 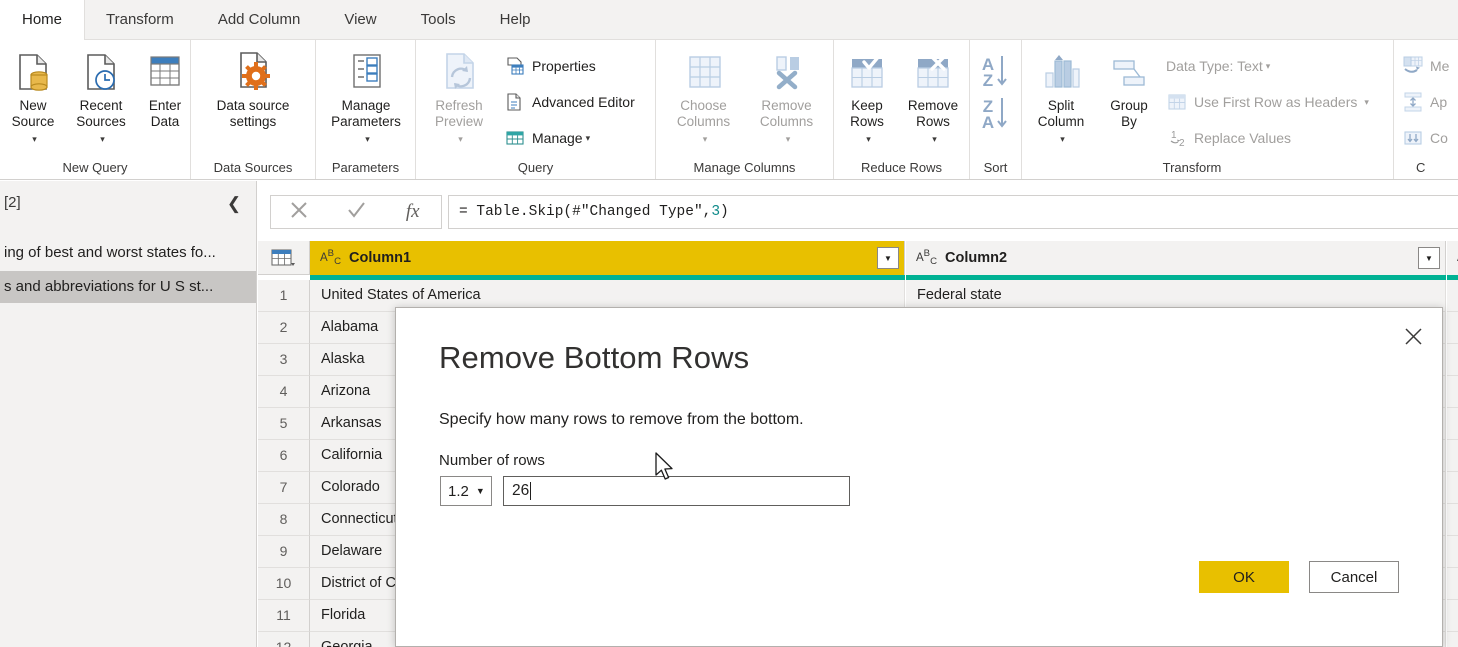 I want to click on data-source-settings-icon, so click(x=253, y=72).